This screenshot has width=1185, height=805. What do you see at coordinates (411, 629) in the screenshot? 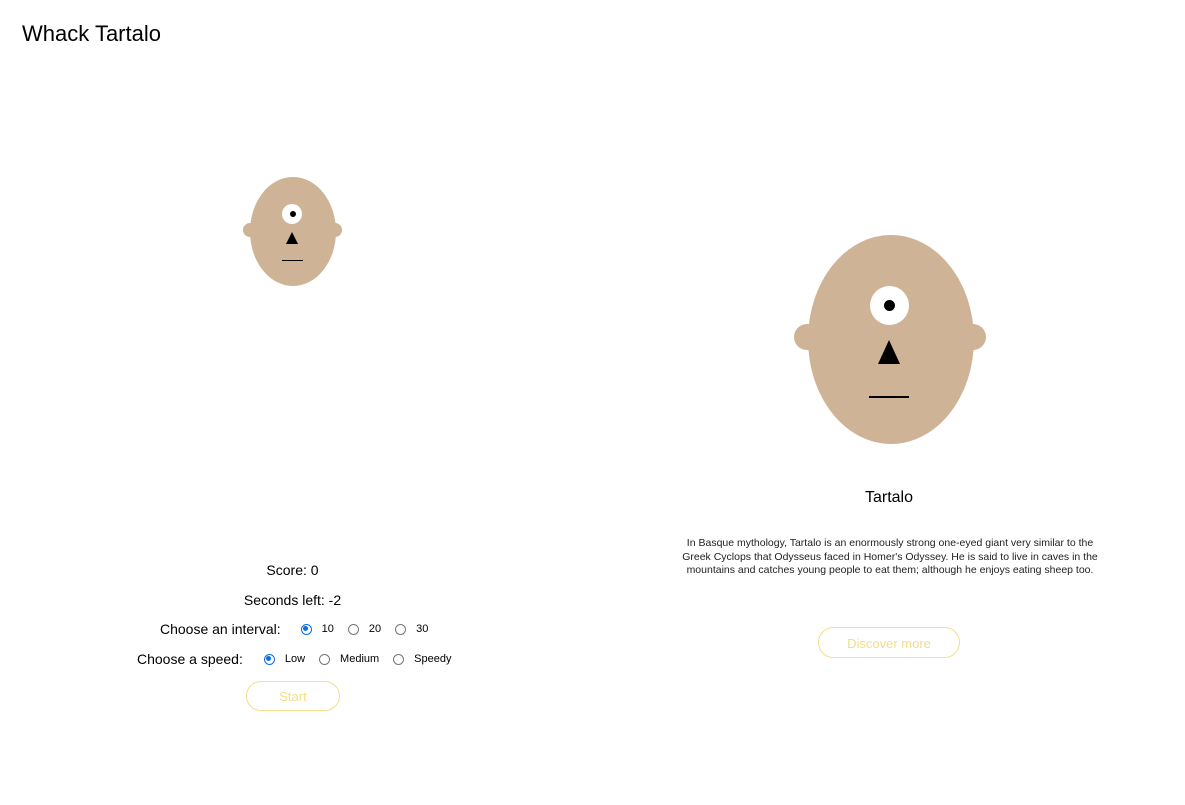
I see `interval-option-30: 30` at bounding box center [411, 629].